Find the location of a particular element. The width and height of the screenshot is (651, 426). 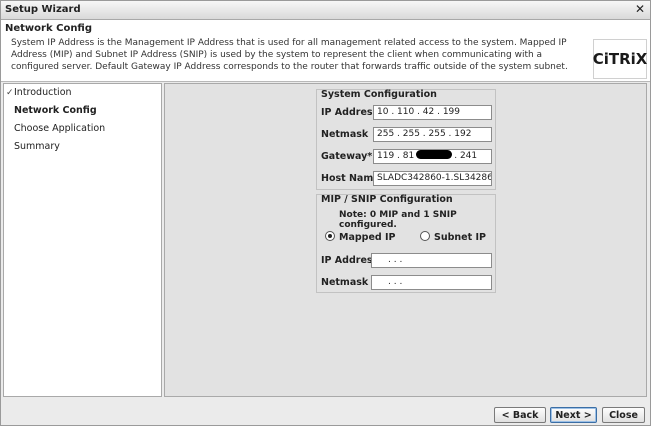

step-label: Network Config is located at coordinates (55, 110).